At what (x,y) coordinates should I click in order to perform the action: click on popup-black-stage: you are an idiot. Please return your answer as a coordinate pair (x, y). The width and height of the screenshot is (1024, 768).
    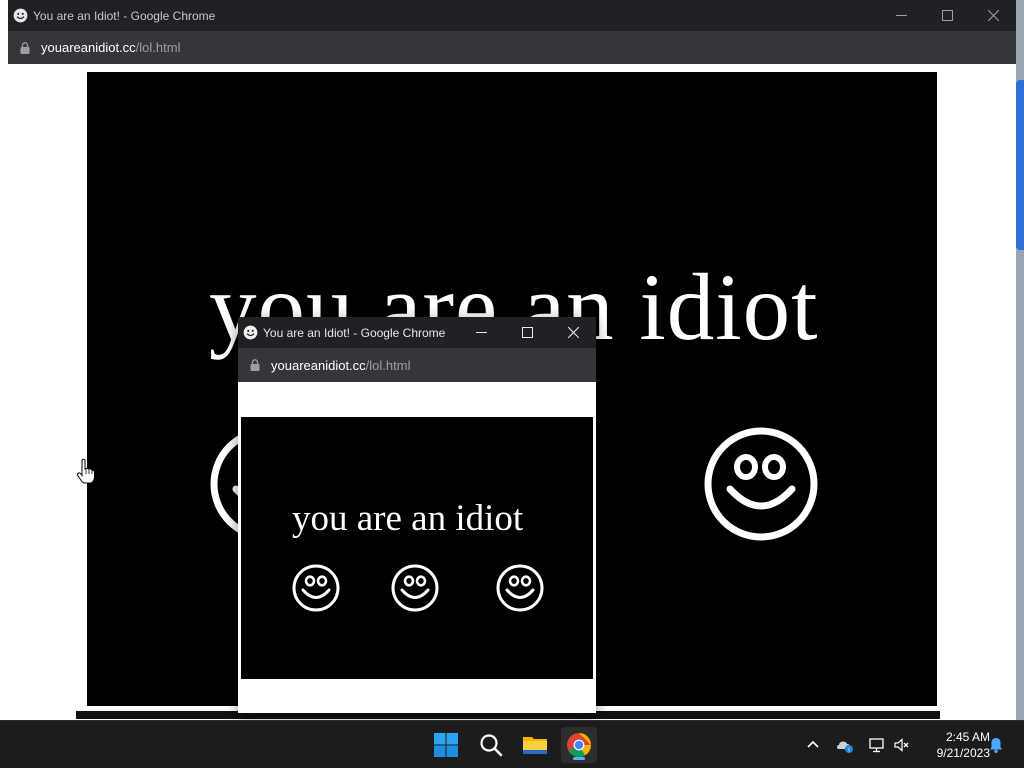
    Looking at the image, I should click on (417, 548).